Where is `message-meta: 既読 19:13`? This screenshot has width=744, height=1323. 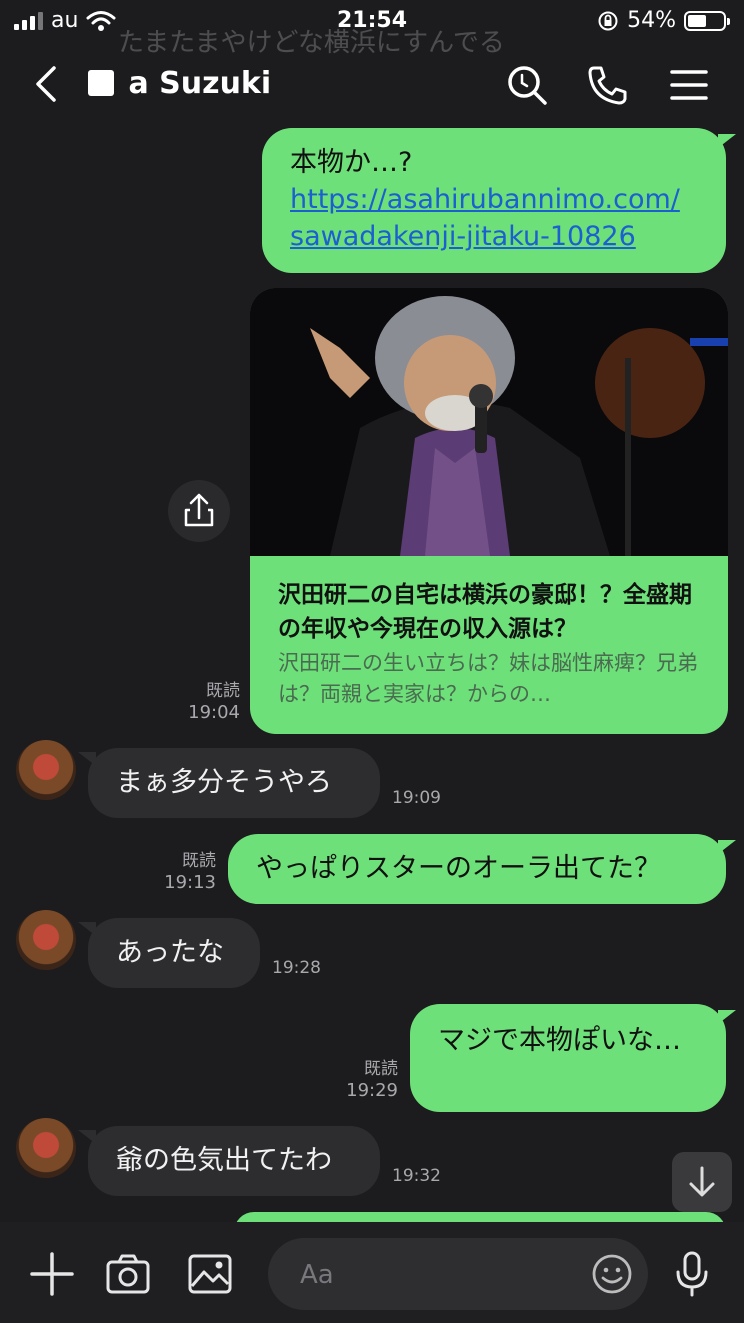 message-meta: 既読 19:13 is located at coordinates (183, 872).